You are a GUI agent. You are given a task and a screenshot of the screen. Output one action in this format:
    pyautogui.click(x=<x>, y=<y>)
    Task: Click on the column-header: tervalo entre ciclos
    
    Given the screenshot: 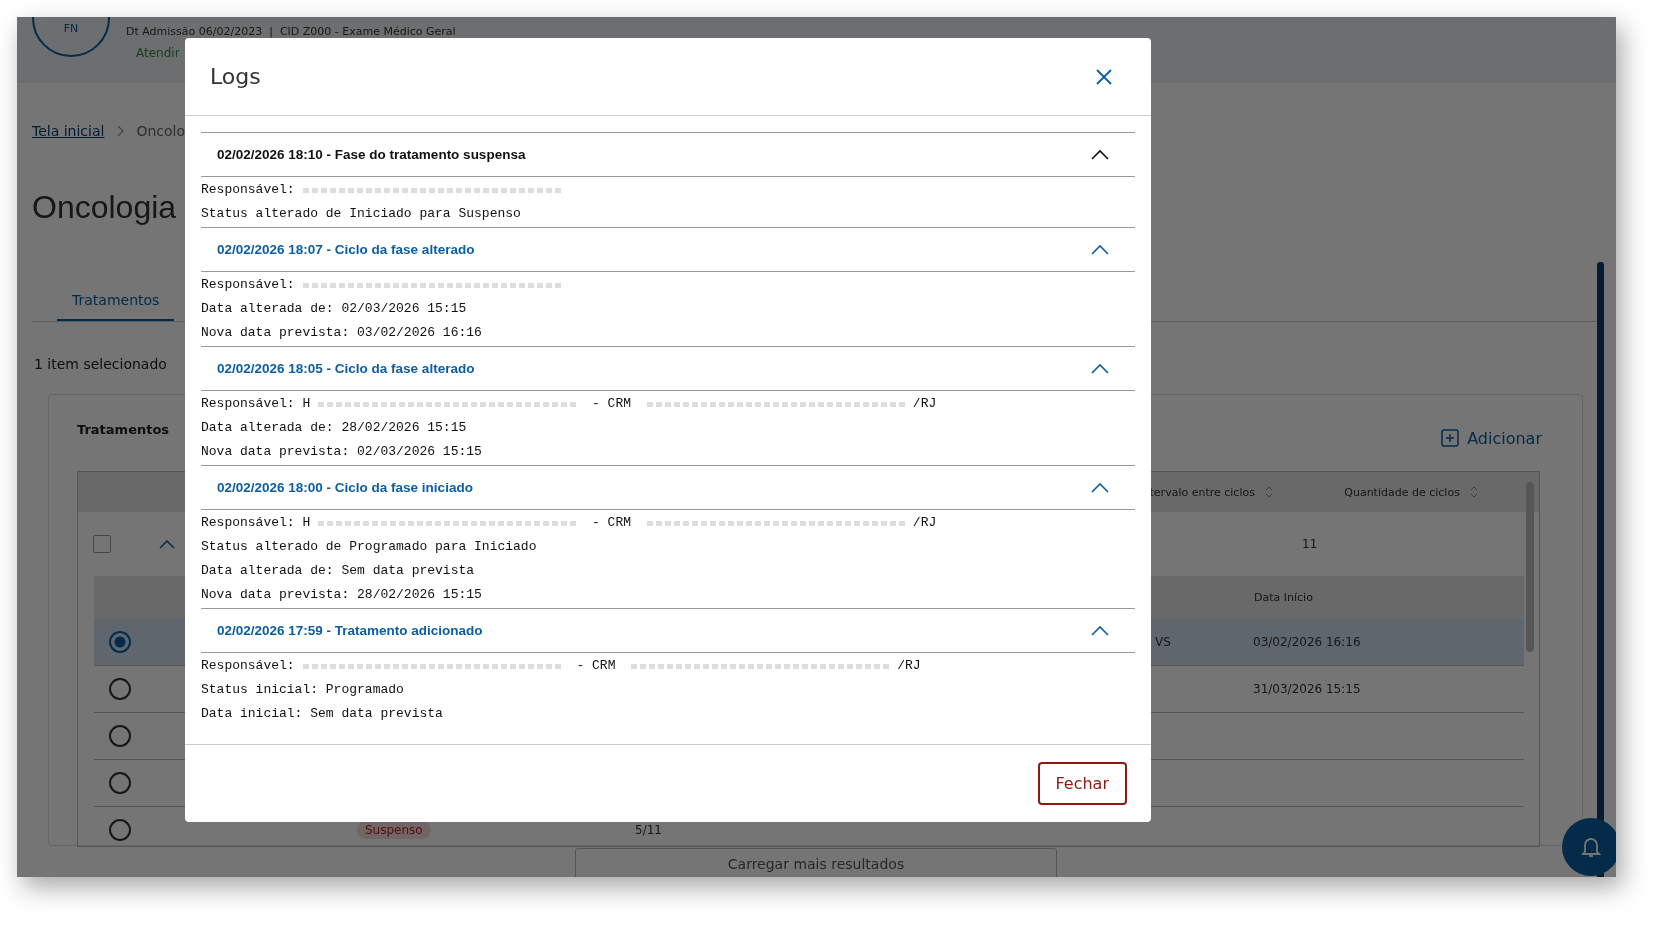 What is the action you would take?
    pyautogui.click(x=1202, y=492)
    